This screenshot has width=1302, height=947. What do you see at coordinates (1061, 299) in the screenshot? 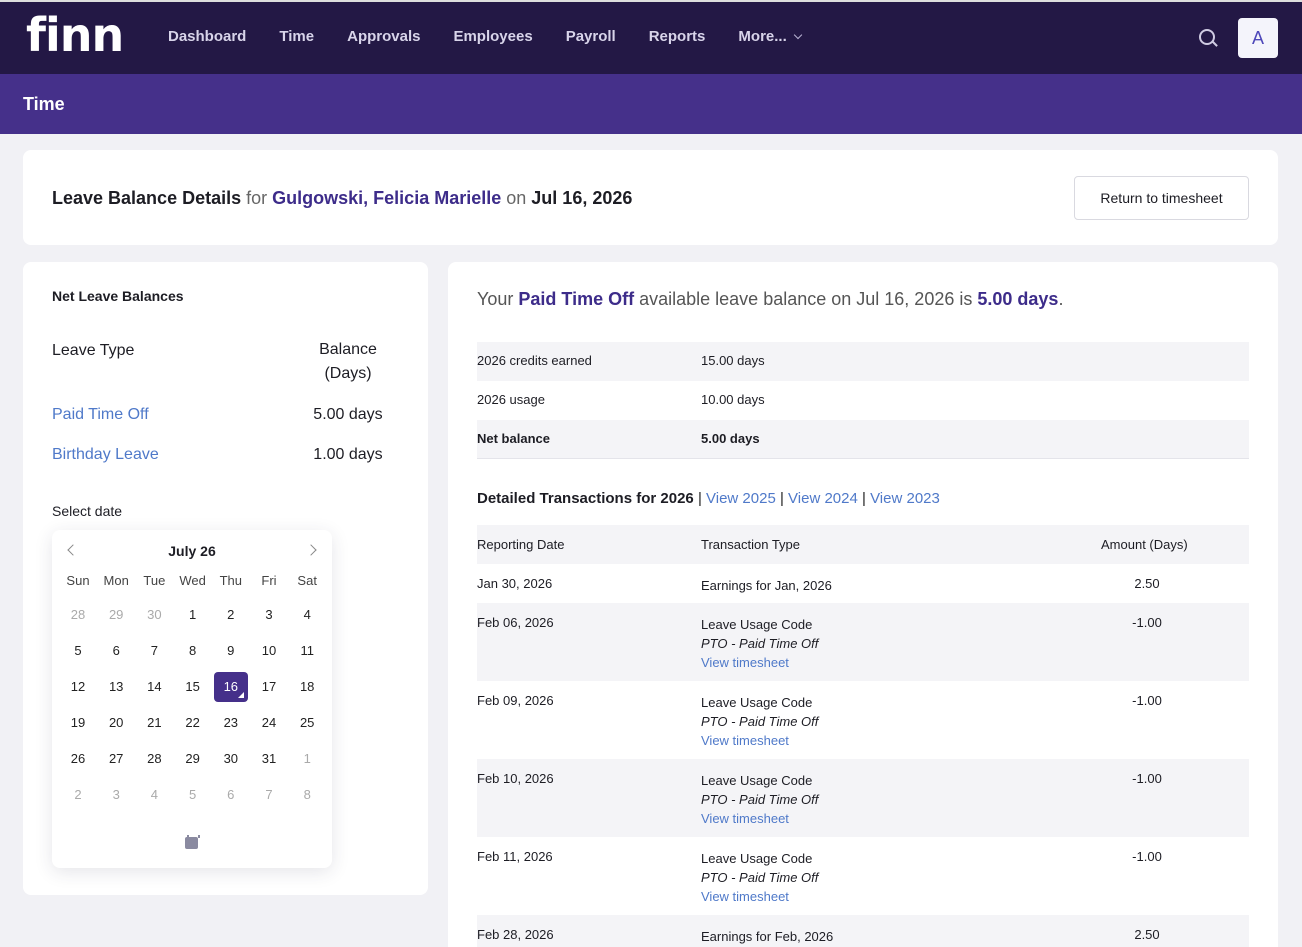
I see `summary-text: .` at bounding box center [1061, 299].